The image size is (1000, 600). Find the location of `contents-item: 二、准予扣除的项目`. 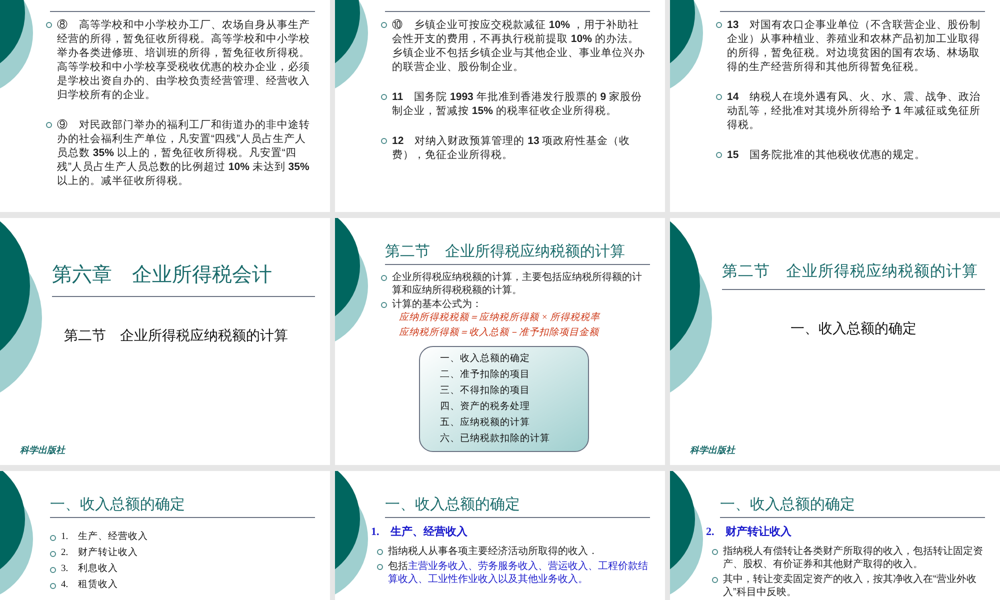

contents-item: 二、准予扣除的项目 is located at coordinates (485, 375).